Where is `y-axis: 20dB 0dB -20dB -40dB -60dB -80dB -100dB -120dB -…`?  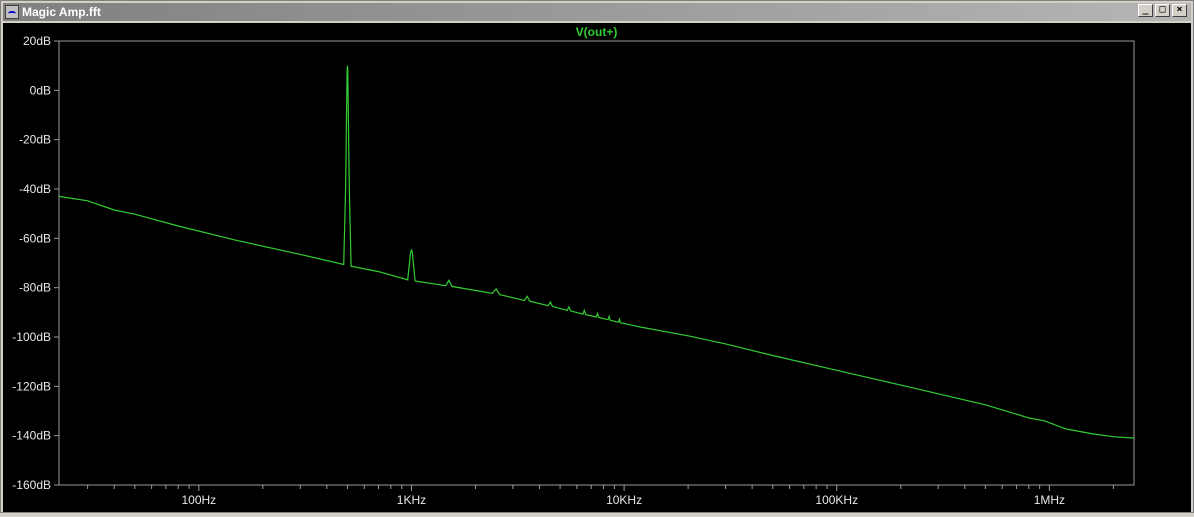 y-axis: 20dB 0dB -20dB -40dB -60dB -80dB -100dB -120dB -… is located at coordinates (35, 263).